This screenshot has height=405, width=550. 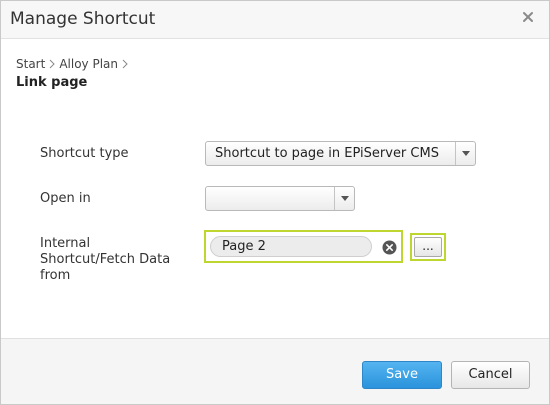 I want to click on open-in-label: Open in, so click(x=65, y=198).